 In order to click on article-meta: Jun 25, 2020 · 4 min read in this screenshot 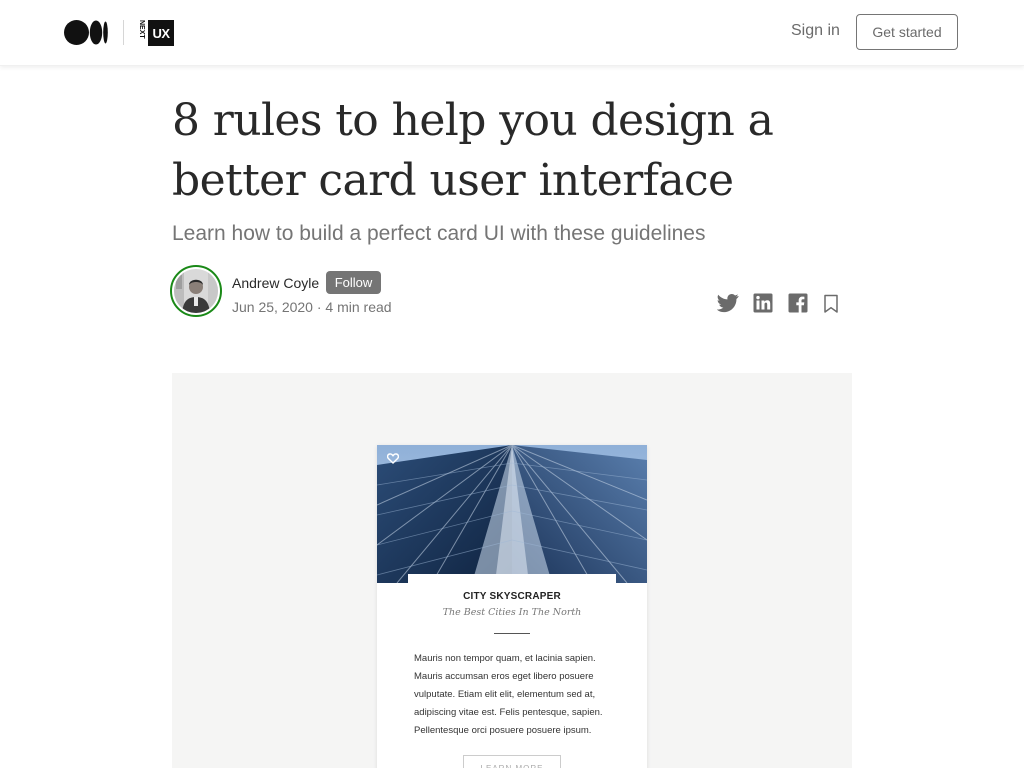, I will do `click(312, 307)`.